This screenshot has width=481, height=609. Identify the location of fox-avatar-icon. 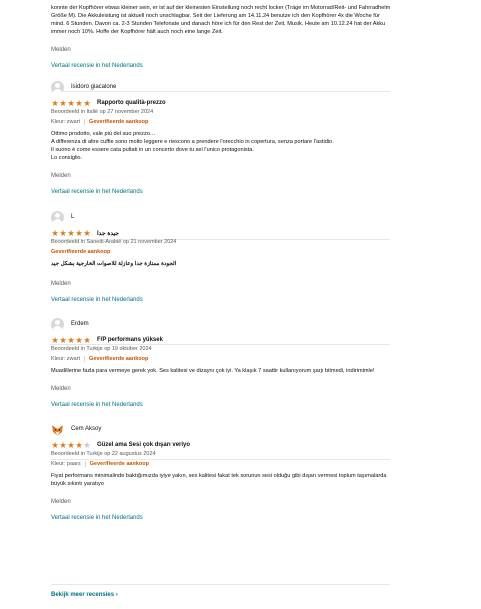
(57, 429).